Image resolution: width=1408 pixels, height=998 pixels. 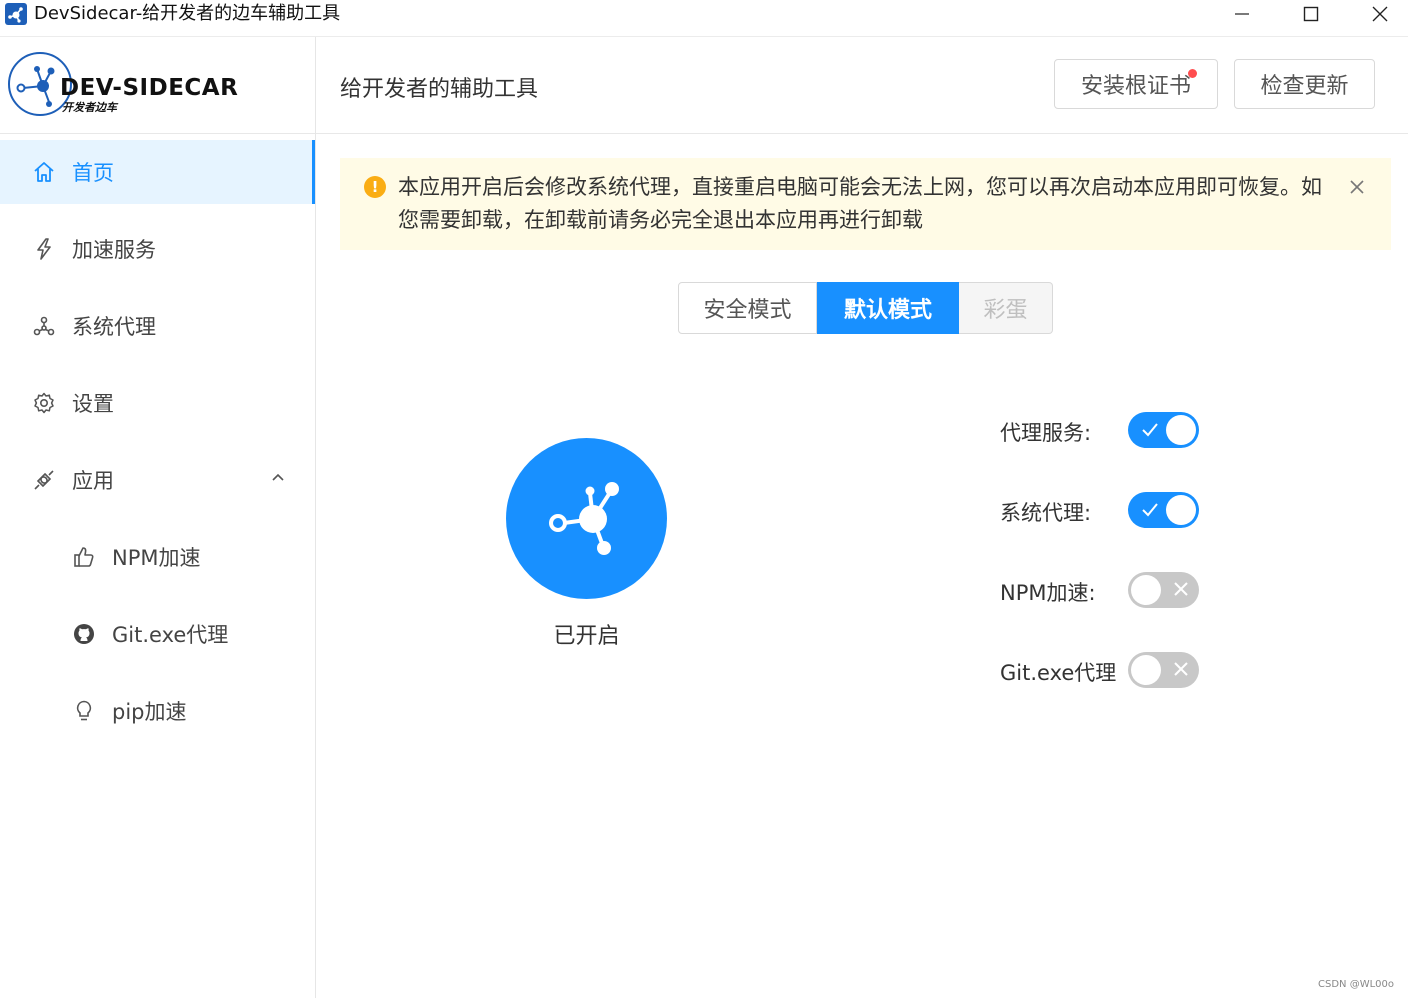 What do you see at coordinates (93, 404) in the screenshot?
I see `sidebar-item-label: 设置` at bounding box center [93, 404].